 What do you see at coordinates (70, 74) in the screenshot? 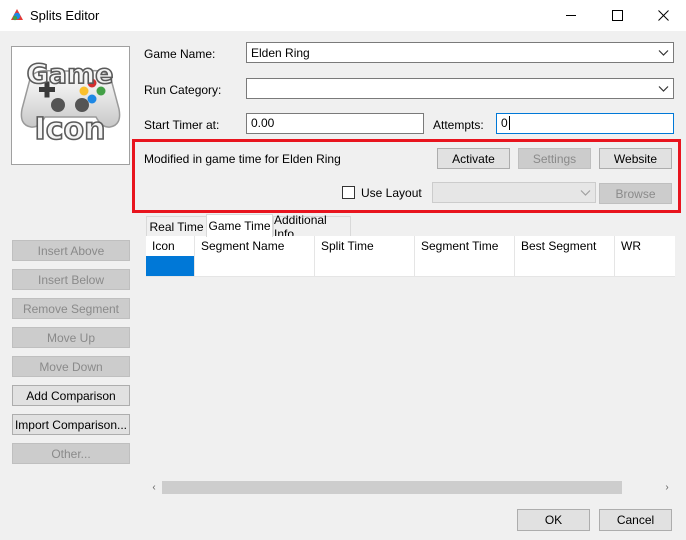
I see `game-icon-text-line1: Game` at bounding box center [70, 74].